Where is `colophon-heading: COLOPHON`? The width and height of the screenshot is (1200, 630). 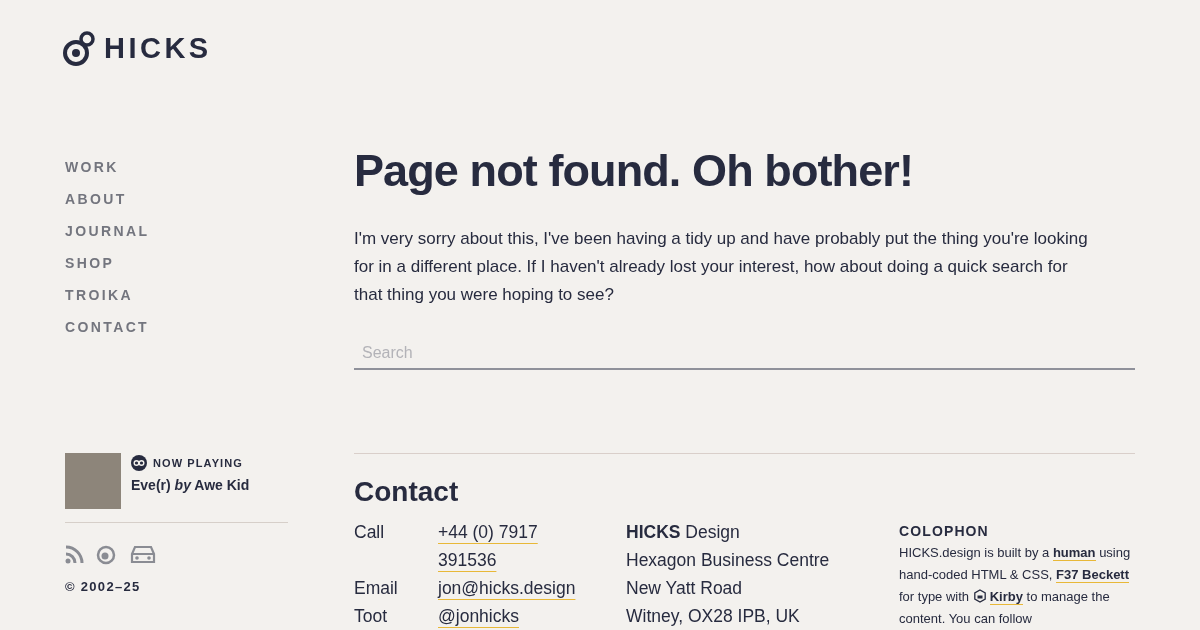 colophon-heading: COLOPHON is located at coordinates (944, 531).